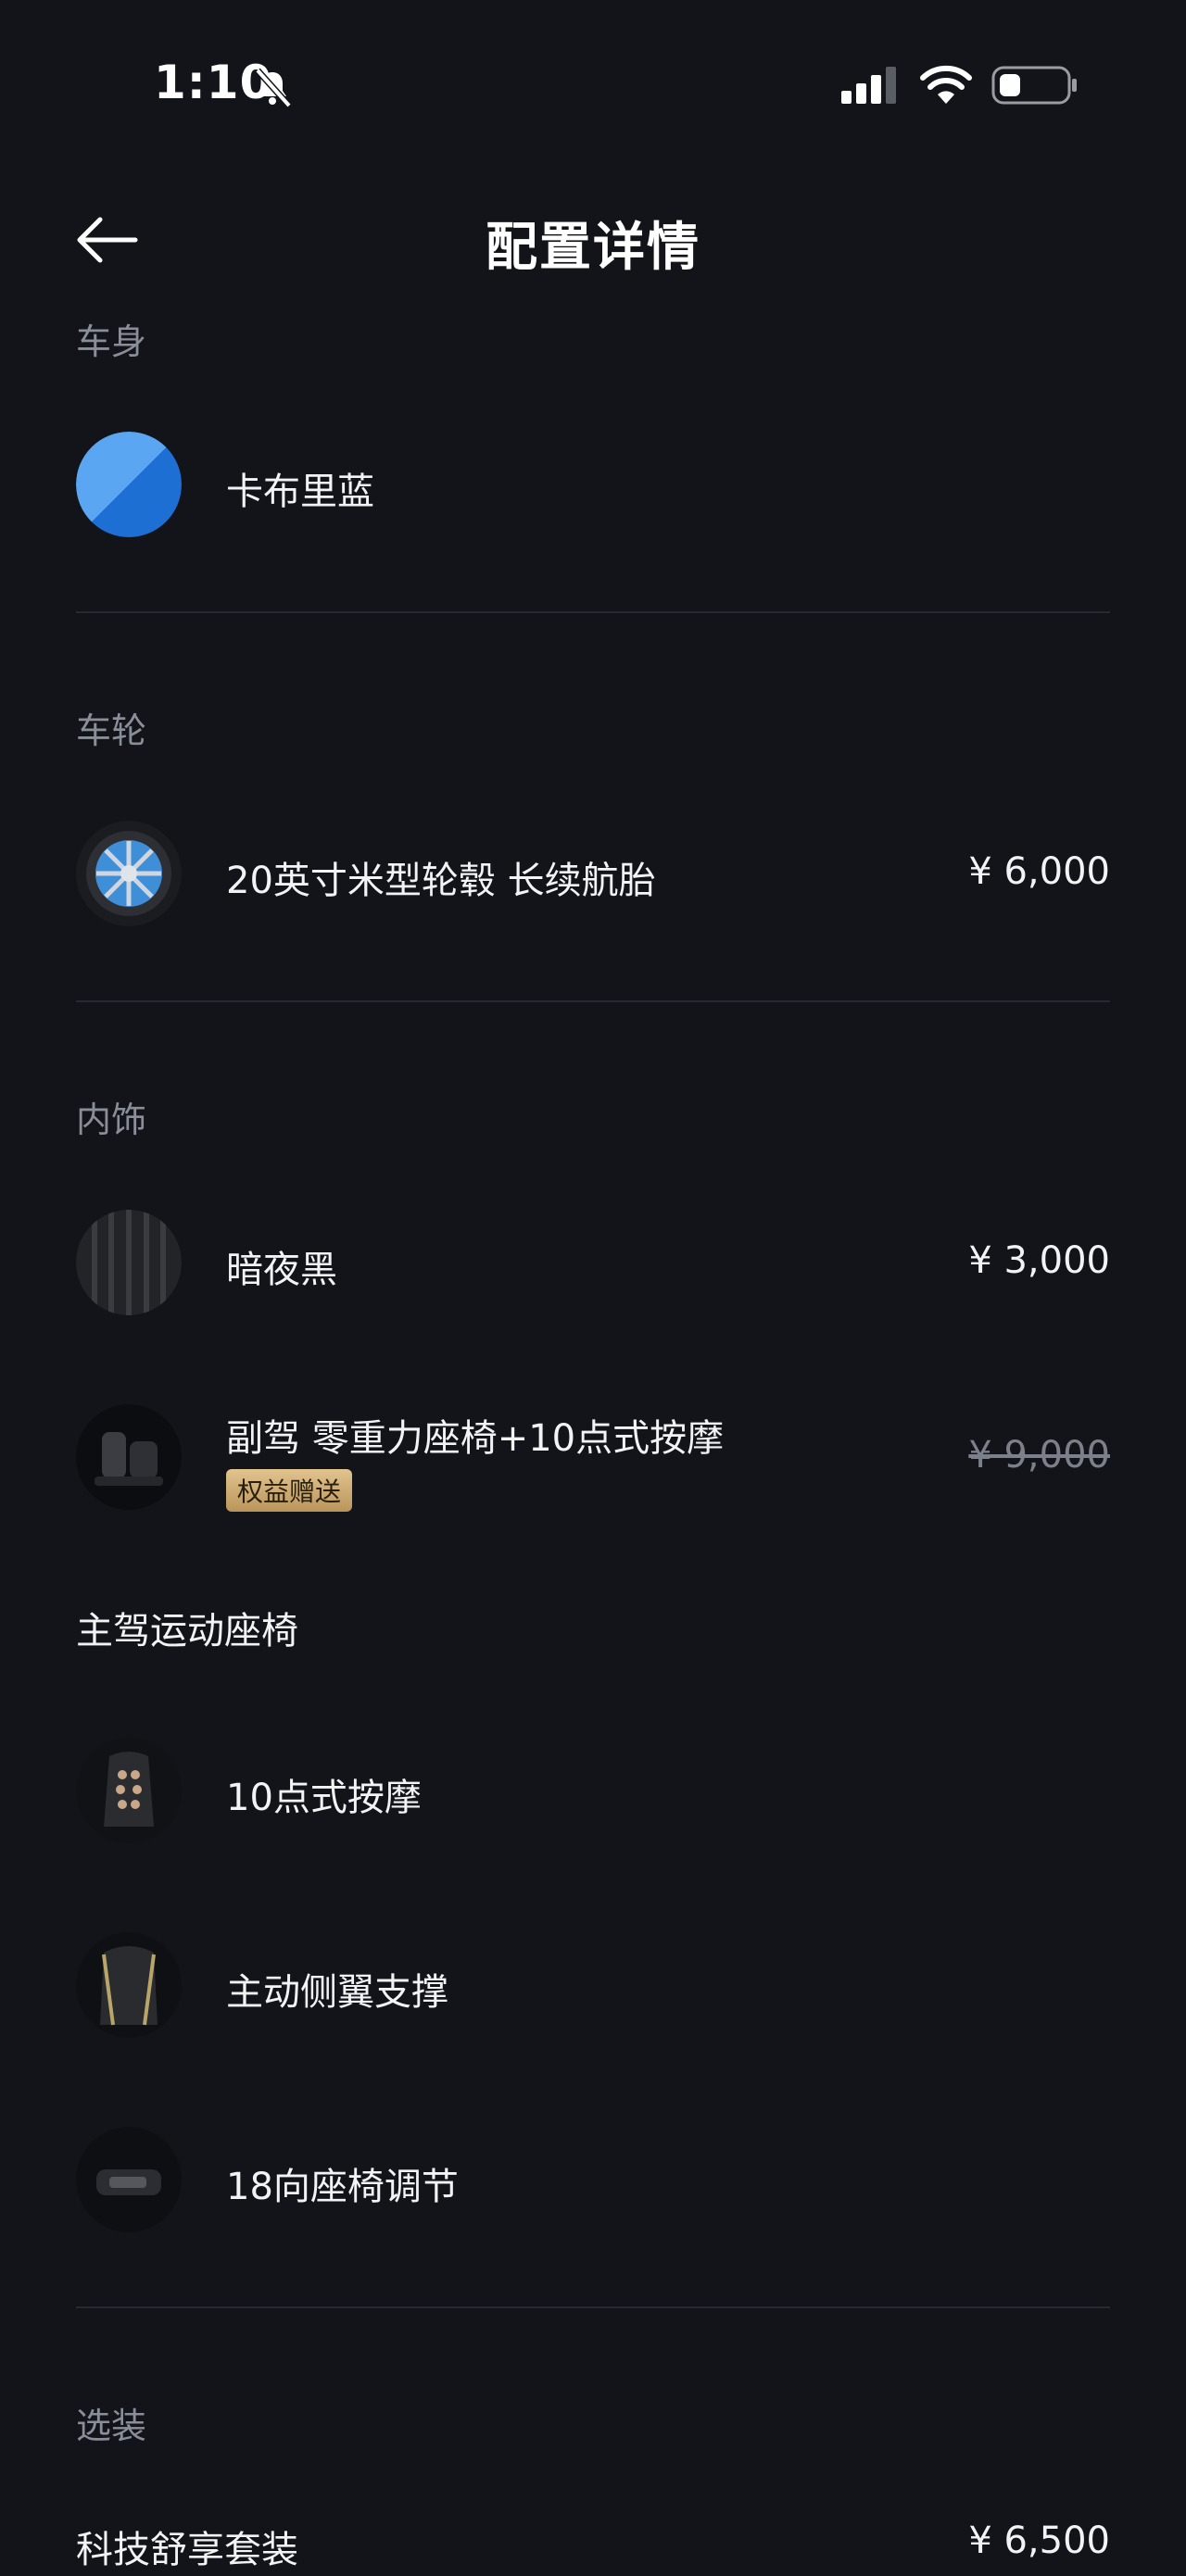 The image size is (1186, 2576). What do you see at coordinates (273, 87) in the screenshot?
I see `bell-muted-icon` at bounding box center [273, 87].